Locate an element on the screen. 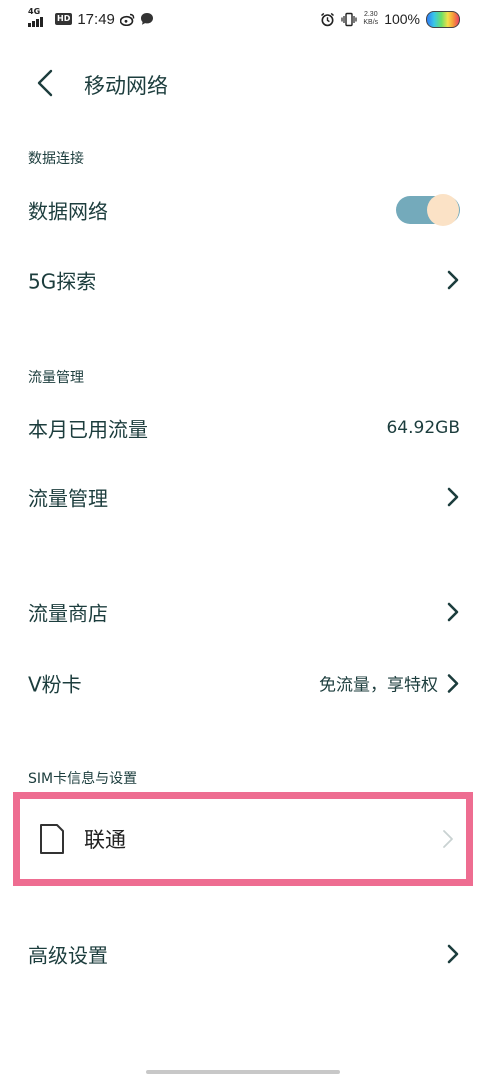 The image size is (486, 1080). status-bar-left: 4G HD 17:49 is located at coordinates (91, 18).